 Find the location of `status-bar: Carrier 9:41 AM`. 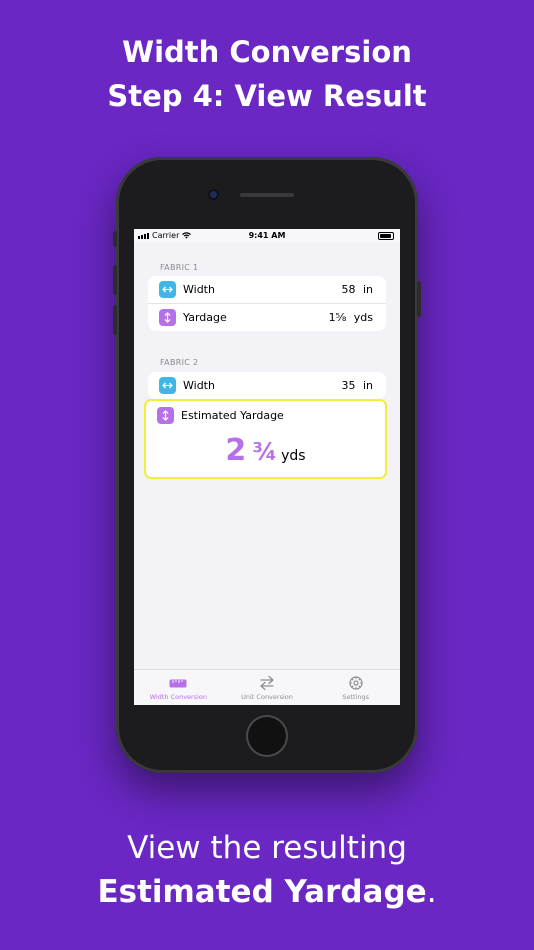

status-bar: Carrier 9:41 AM is located at coordinates (267, 236).